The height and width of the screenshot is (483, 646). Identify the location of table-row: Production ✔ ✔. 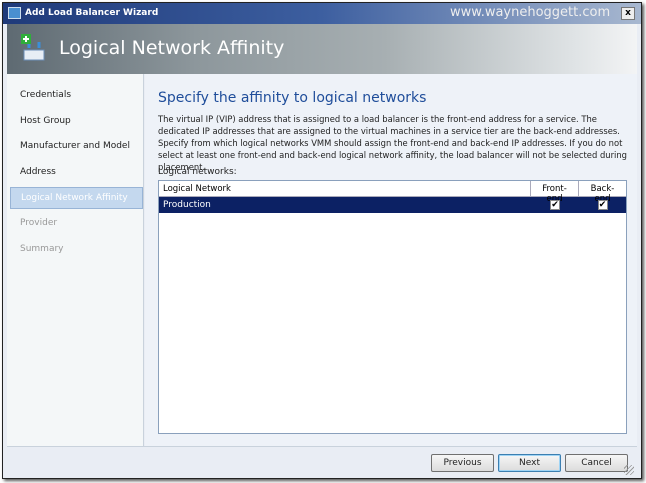
(392, 205).